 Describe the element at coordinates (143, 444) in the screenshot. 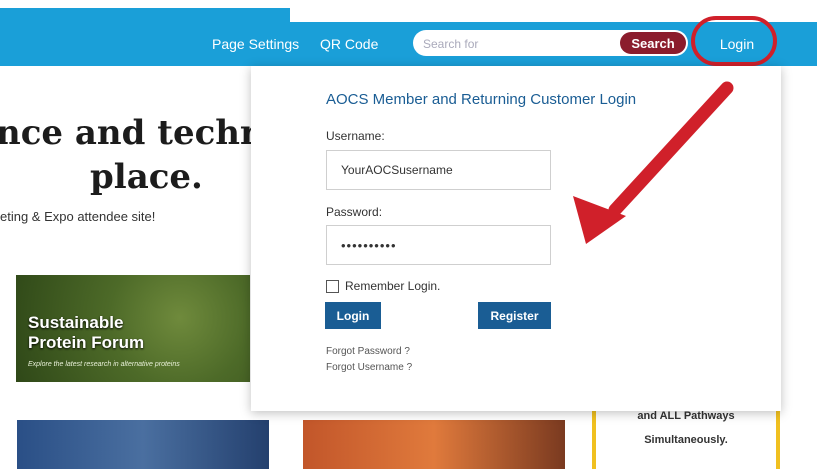

I see `promo-card-blue` at that location.